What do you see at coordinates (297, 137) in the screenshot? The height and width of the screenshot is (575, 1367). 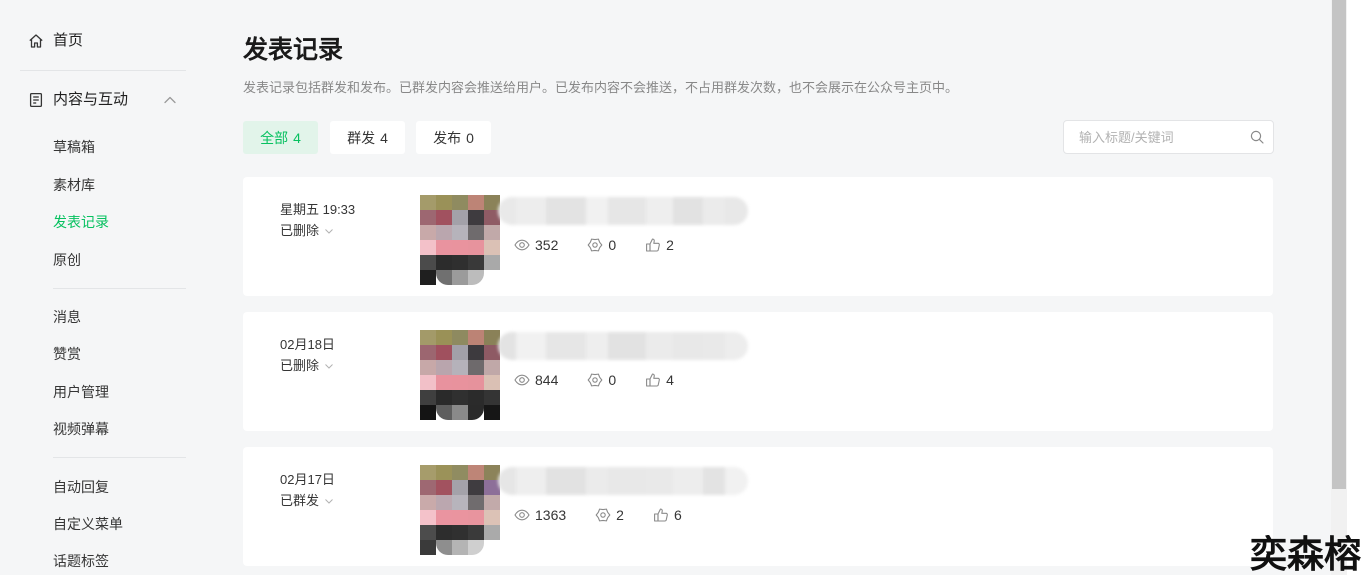 I see `tab-count: 4` at bounding box center [297, 137].